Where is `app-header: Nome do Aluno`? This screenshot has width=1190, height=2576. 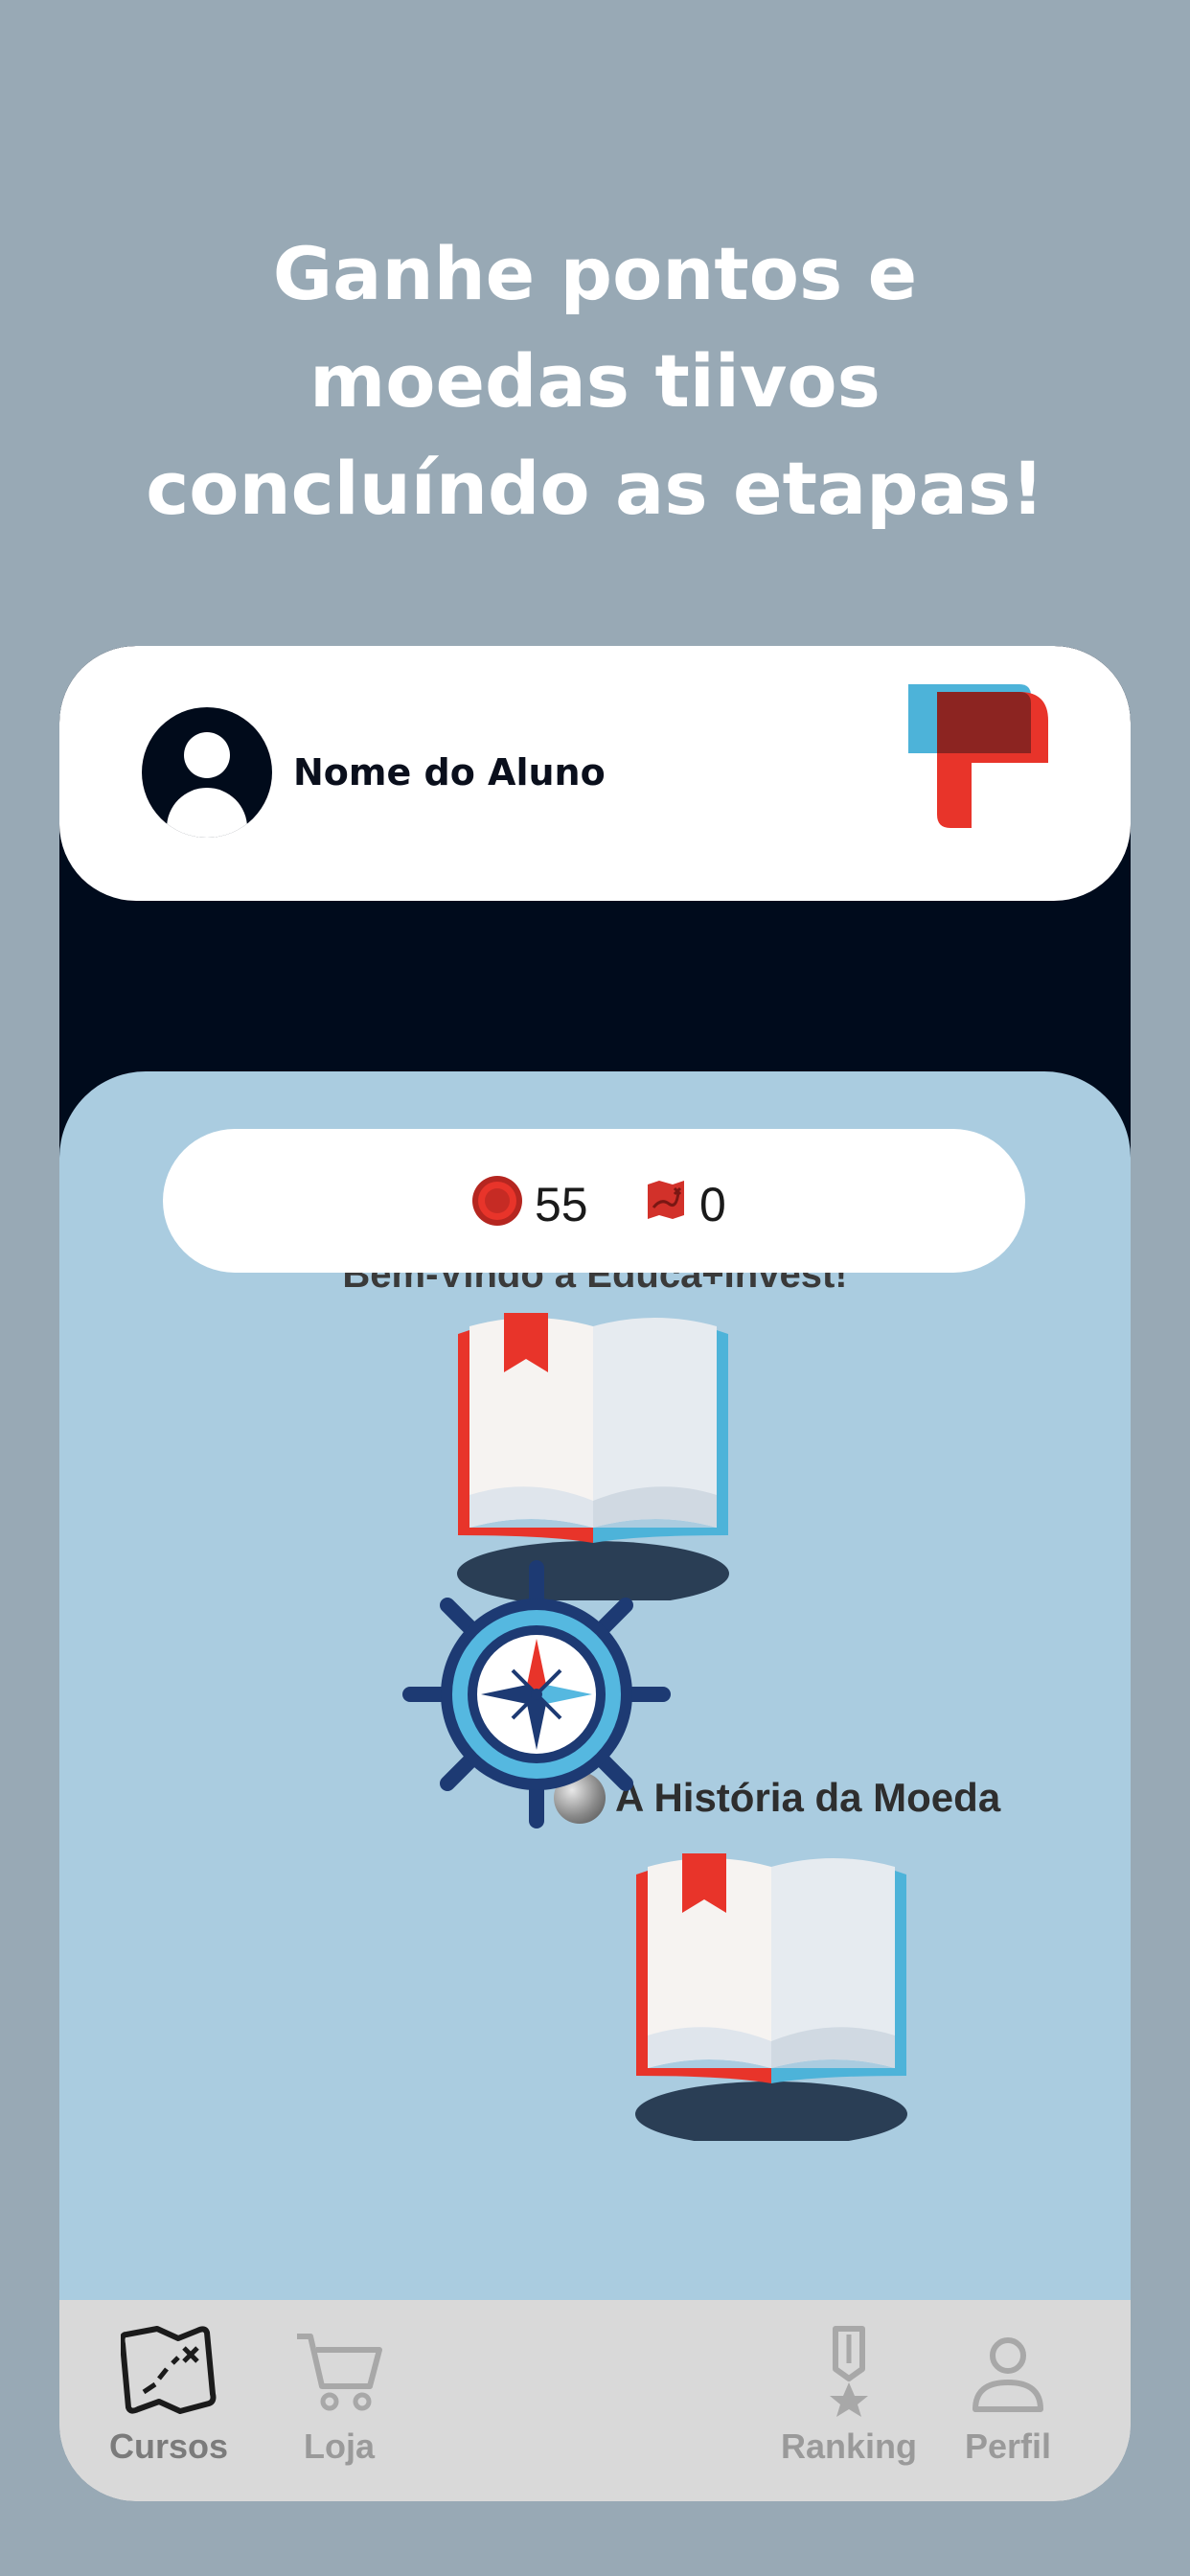 app-header: Nome do Aluno is located at coordinates (595, 773).